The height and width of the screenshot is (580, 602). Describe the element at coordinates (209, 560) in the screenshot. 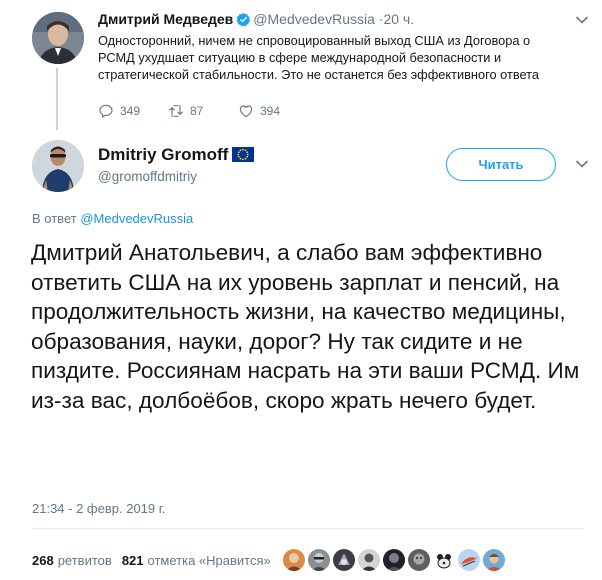

I see `like-stat-label: отметка «Нравится»` at that location.